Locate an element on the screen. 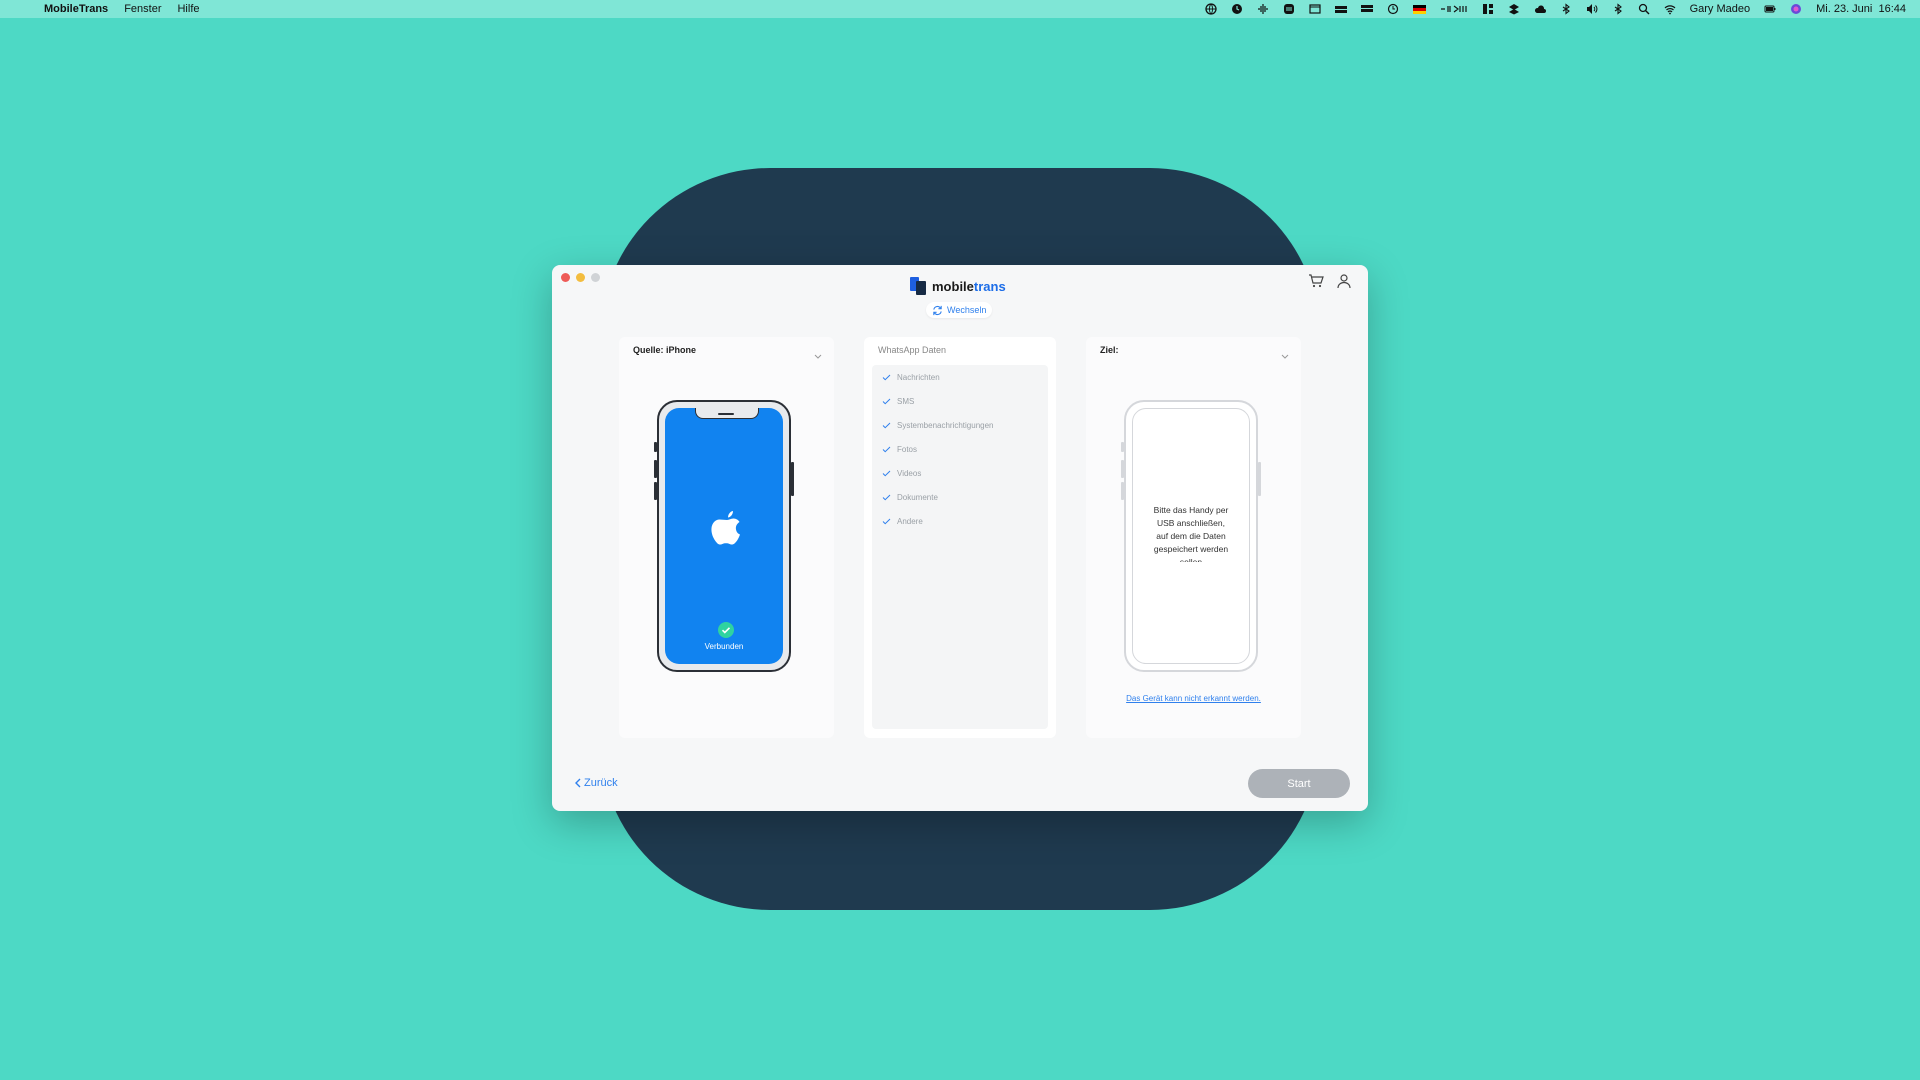  source-phone: Verbunden is located at coordinates (724, 536).